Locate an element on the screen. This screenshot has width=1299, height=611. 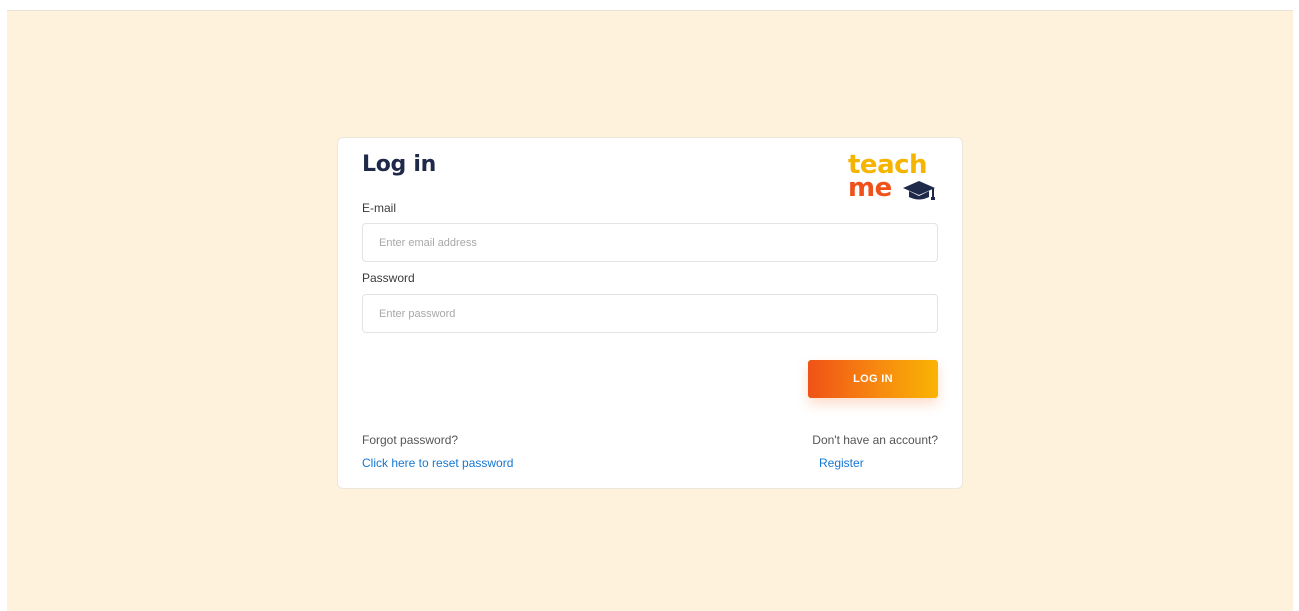
password-input is located at coordinates (650, 313).